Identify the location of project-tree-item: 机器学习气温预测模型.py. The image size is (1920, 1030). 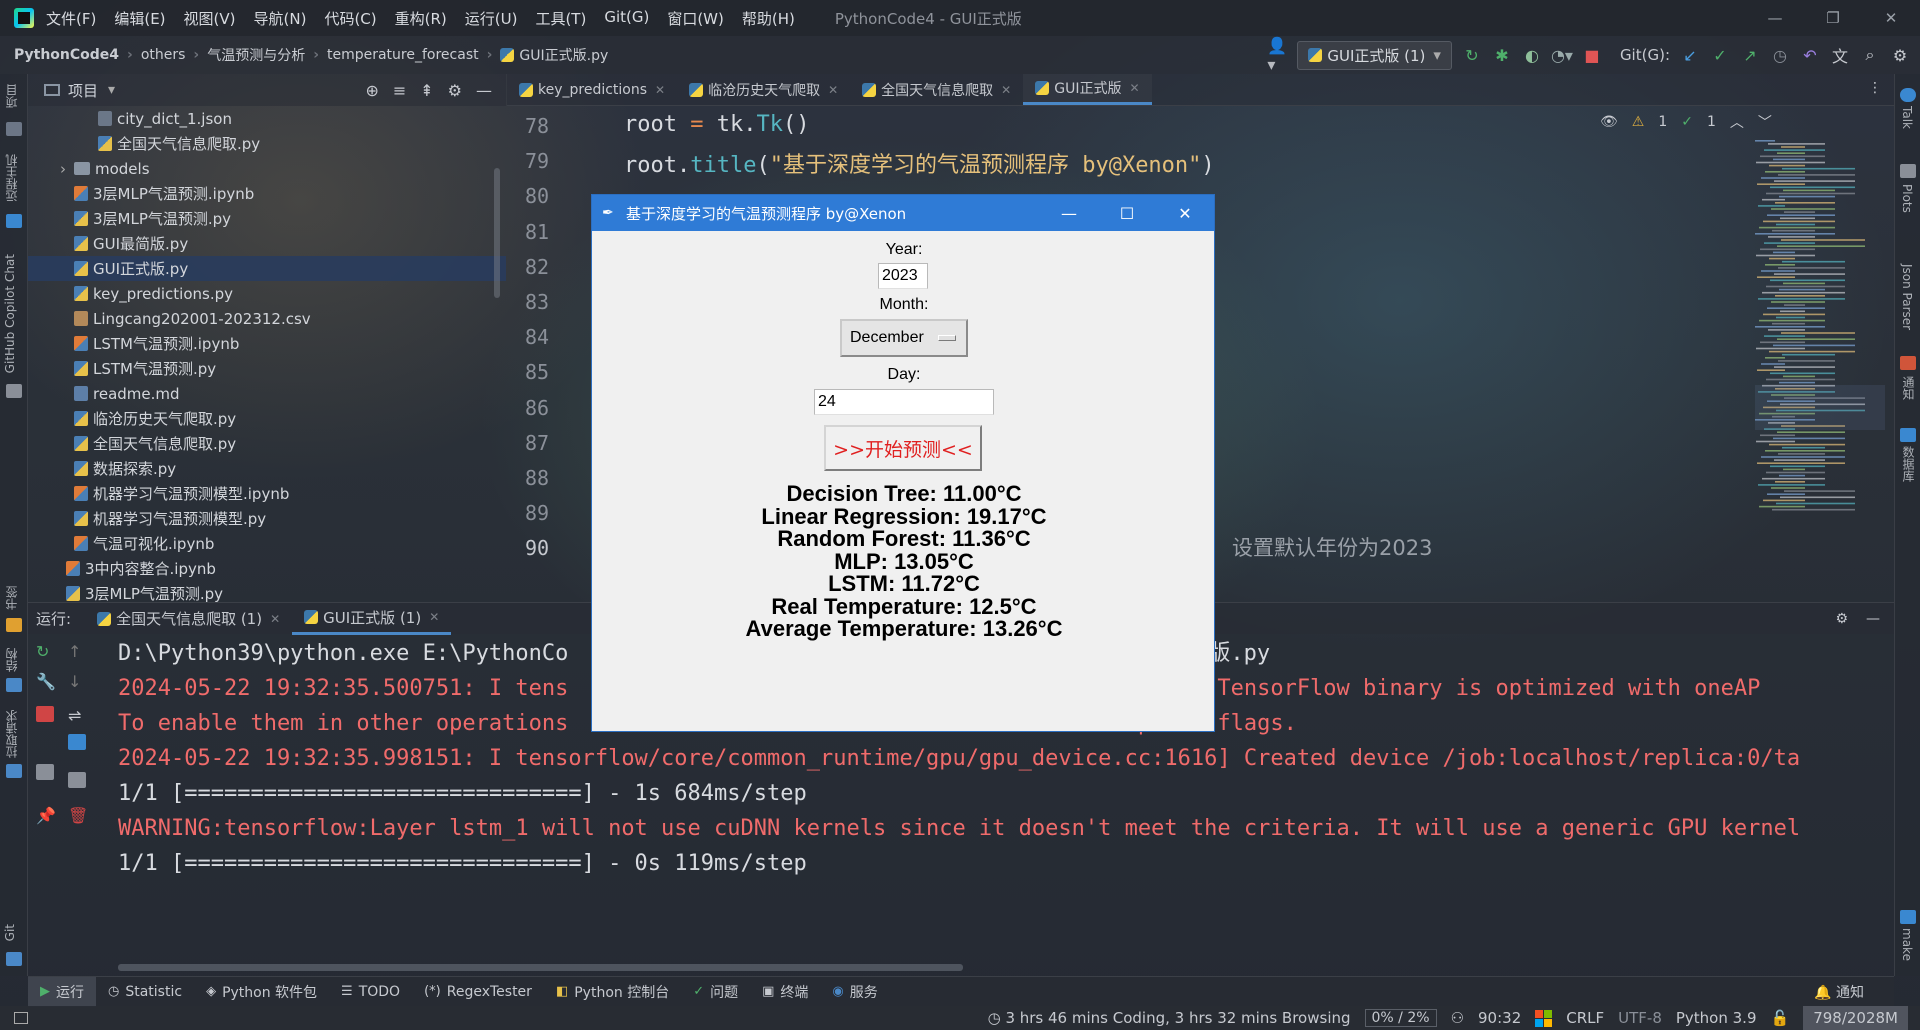
(267, 518).